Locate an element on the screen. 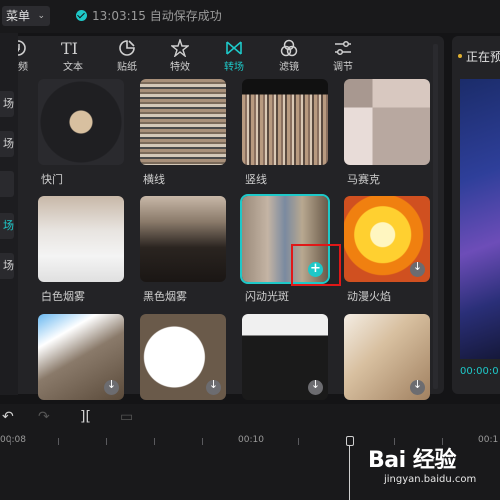 This screenshot has height=500, width=500. preview-timecode: 00:00:0 is located at coordinates (479, 371).